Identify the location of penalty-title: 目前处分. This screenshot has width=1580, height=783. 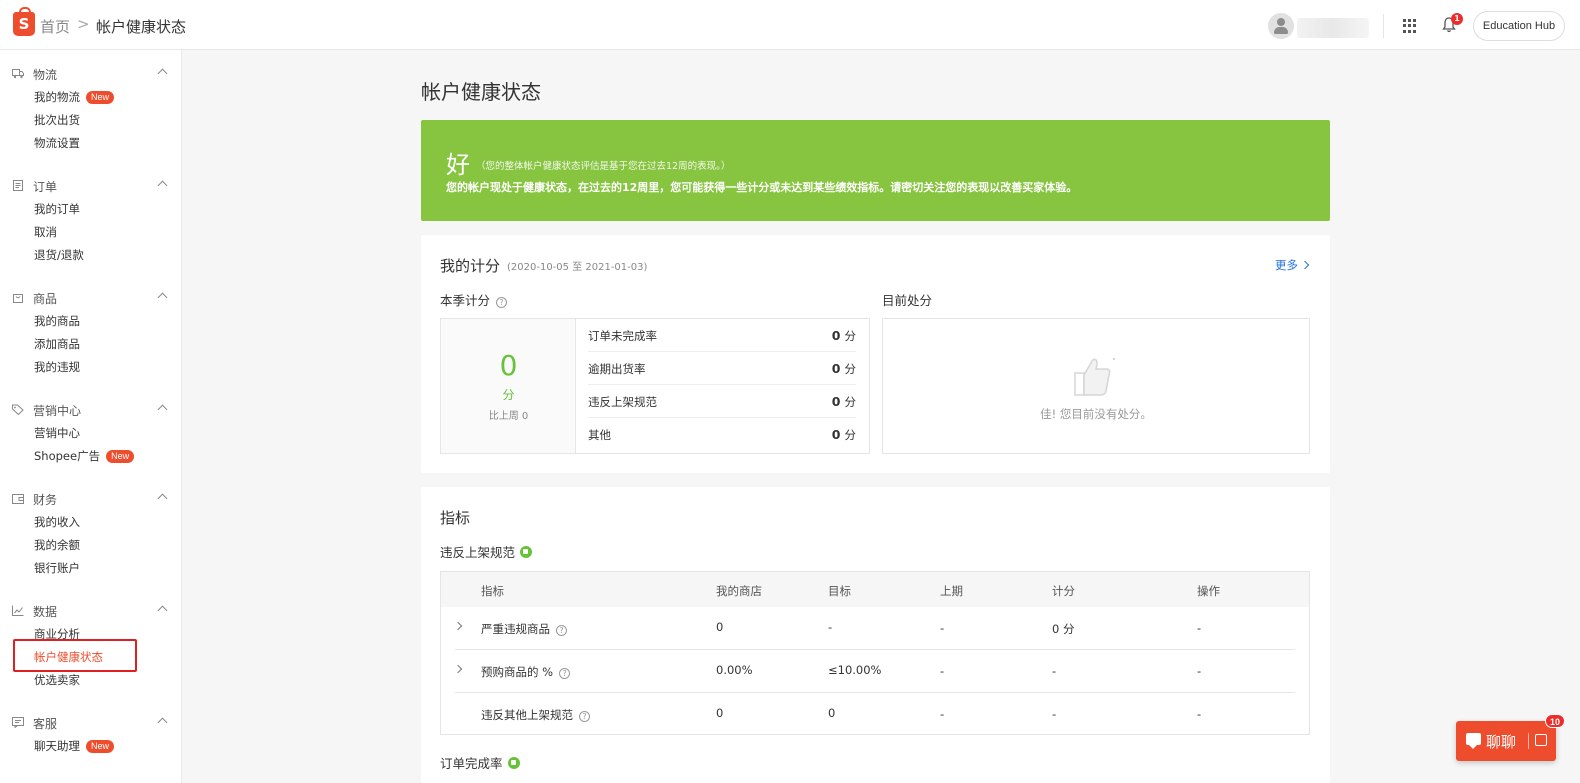
(907, 300).